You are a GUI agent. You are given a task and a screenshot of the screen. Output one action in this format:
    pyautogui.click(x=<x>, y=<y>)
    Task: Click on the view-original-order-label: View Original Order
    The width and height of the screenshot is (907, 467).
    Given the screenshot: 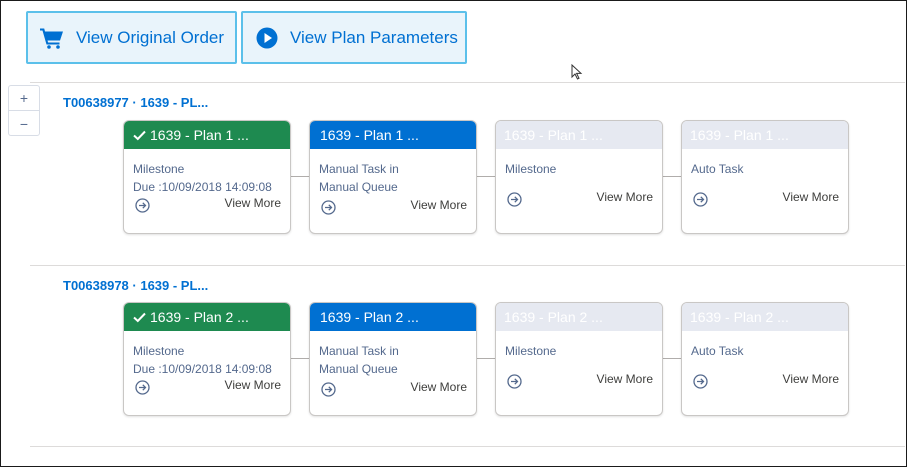 What is the action you would take?
    pyautogui.click(x=150, y=37)
    